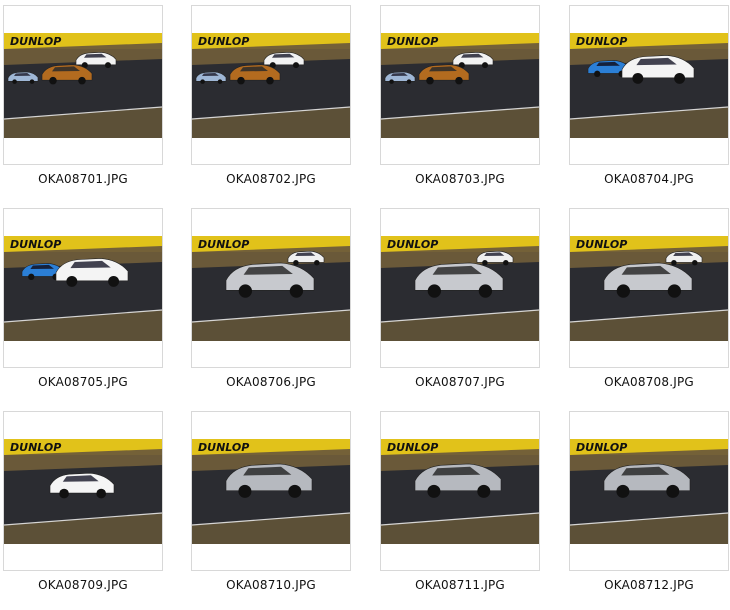  I want to click on thumbnail-cell: DUNLOP OKA08712.JPG, so click(649, 501).